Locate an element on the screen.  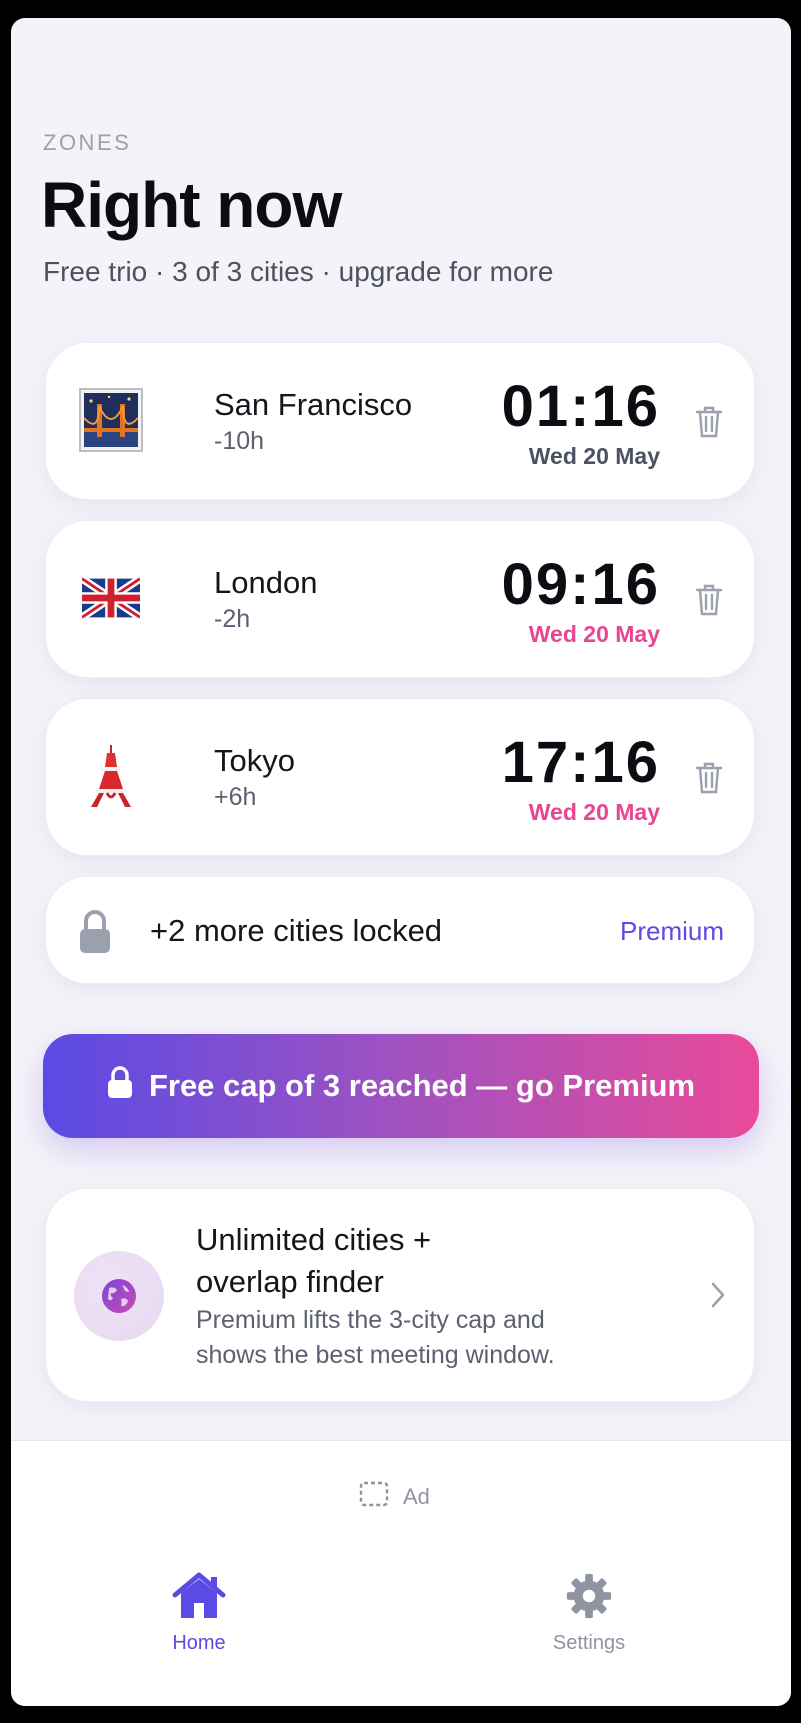
tab-settings: Settings is located at coordinates (589, 1613).